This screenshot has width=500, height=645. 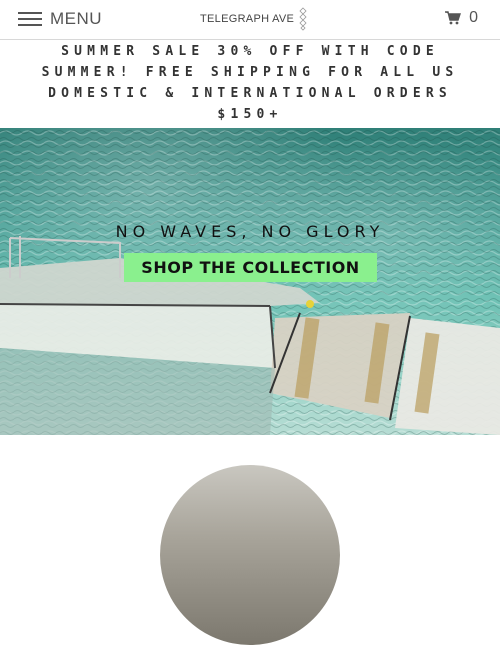 What do you see at coordinates (473, 17) in the screenshot?
I see `cart-count: 0` at bounding box center [473, 17].